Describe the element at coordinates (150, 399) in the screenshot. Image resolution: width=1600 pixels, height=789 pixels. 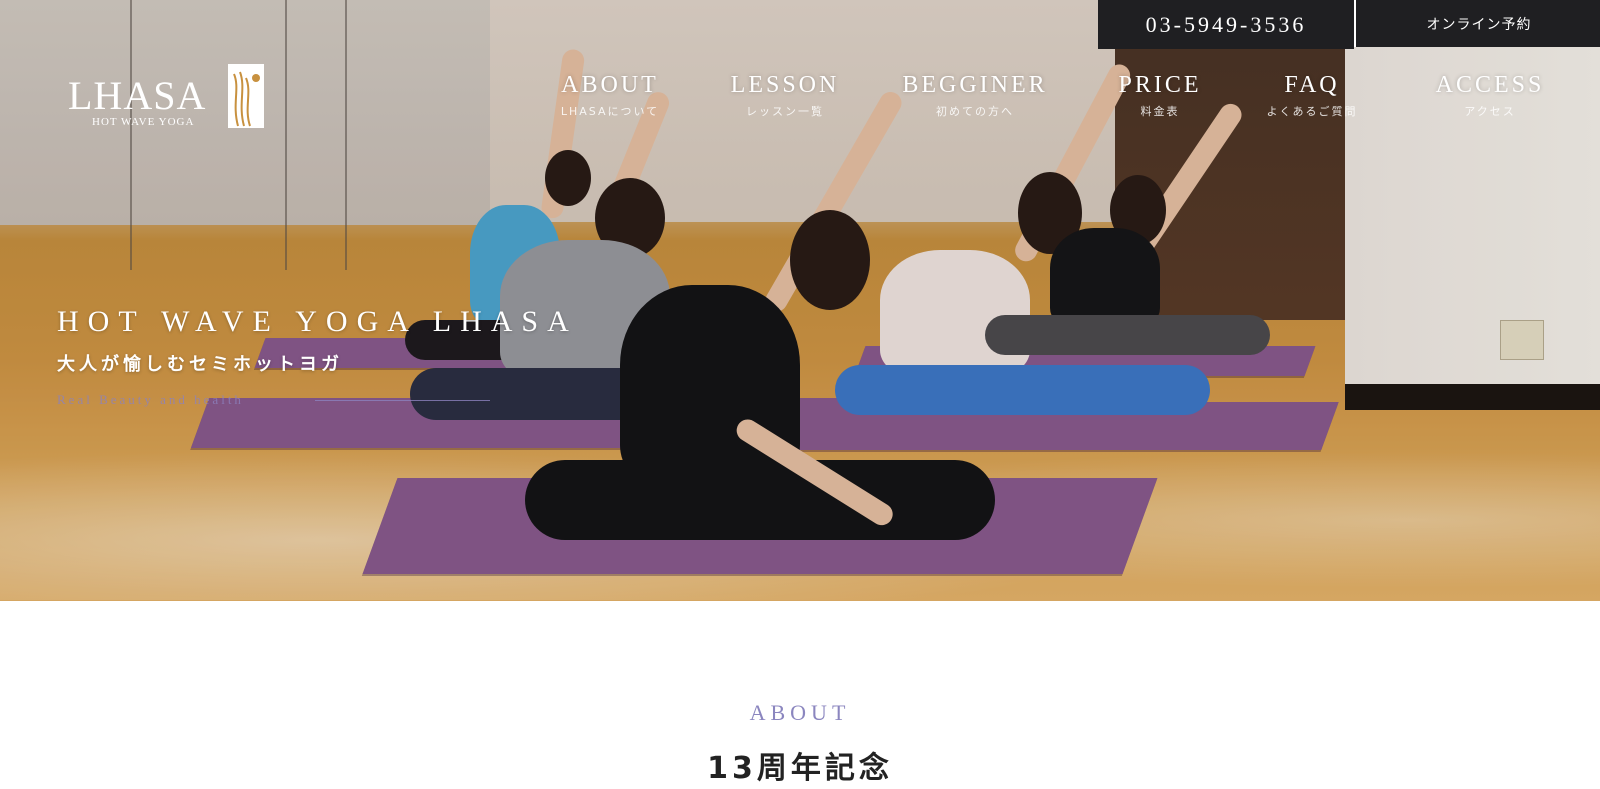
I see `hero-tagline: Real Beauty and health` at that location.